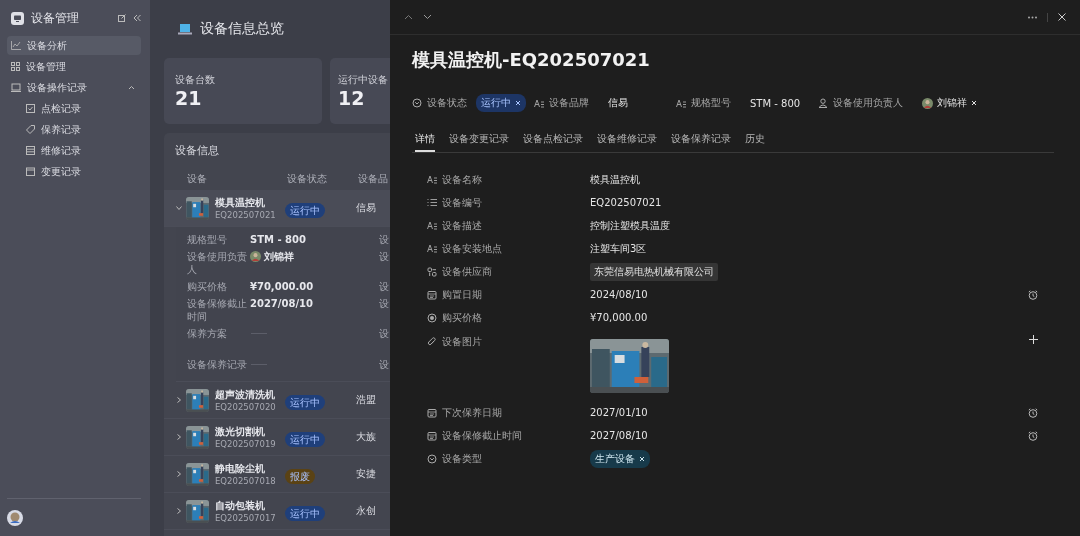 This screenshot has height=536, width=1080. Describe the element at coordinates (619, 412) in the screenshot. I see `field-value: 2027/01/10` at that location.